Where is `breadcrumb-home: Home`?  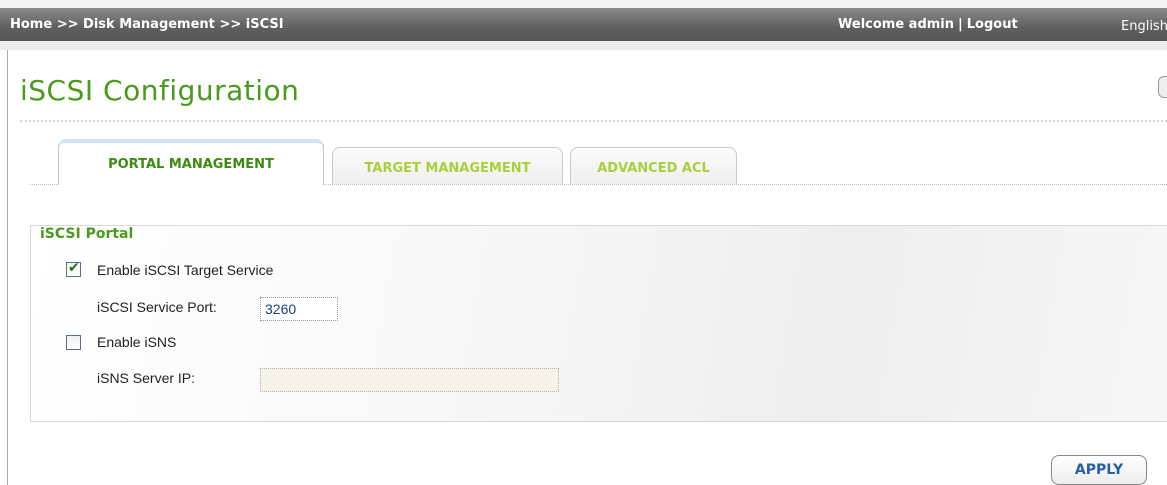
breadcrumb-home: Home is located at coordinates (31, 24).